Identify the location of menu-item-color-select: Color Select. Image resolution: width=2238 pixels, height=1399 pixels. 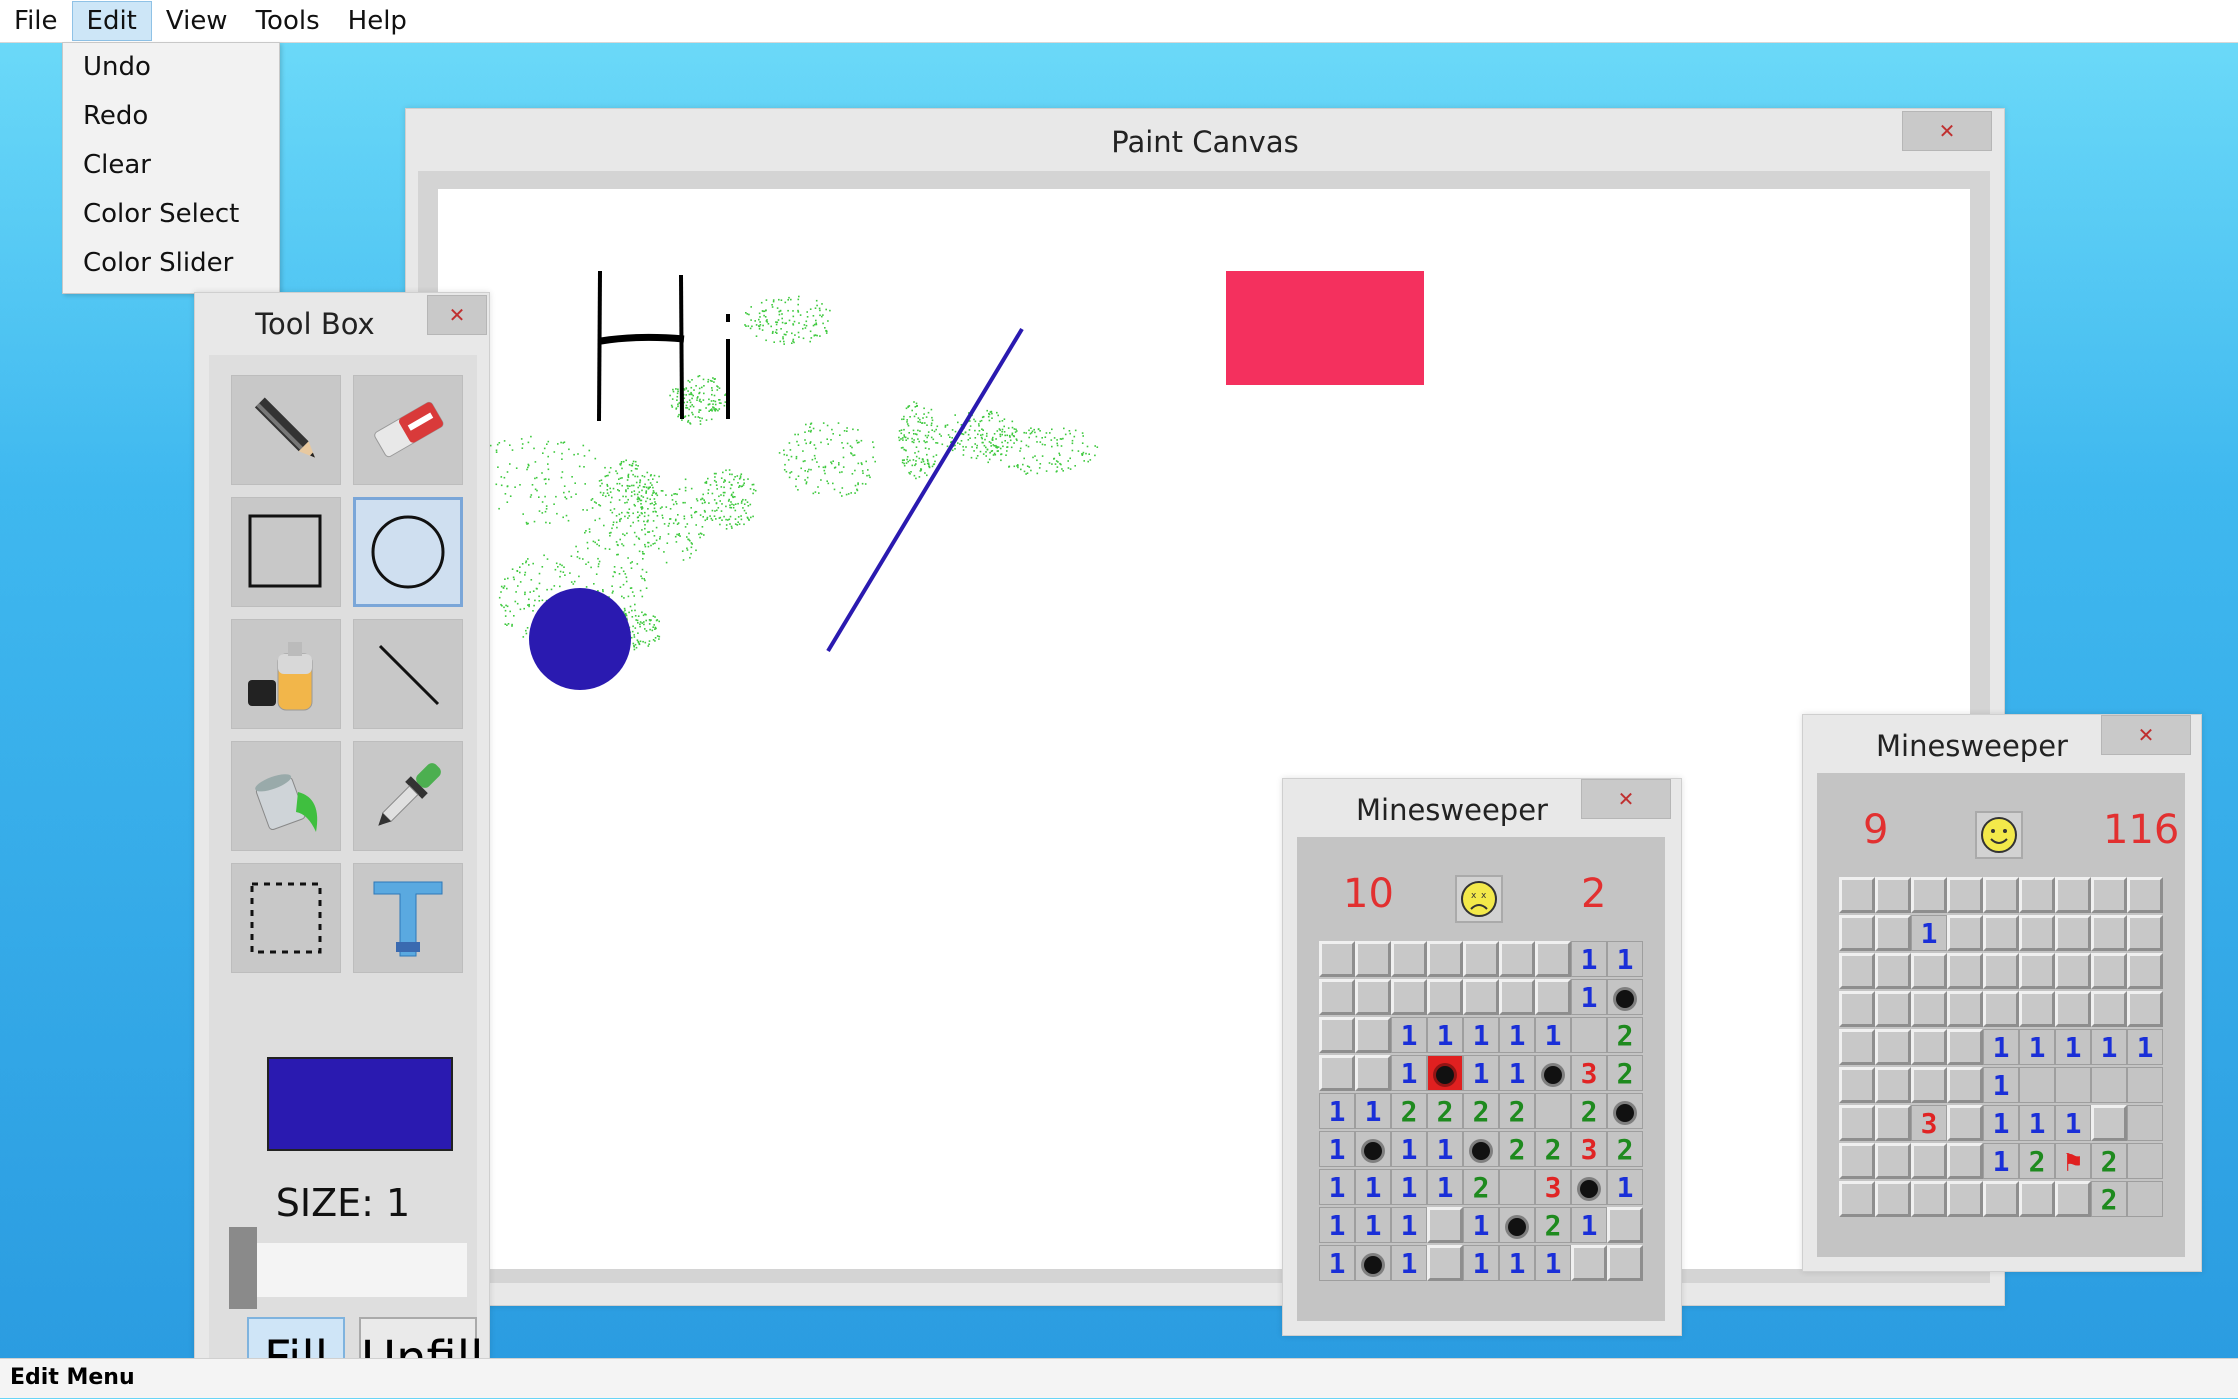
(171, 214).